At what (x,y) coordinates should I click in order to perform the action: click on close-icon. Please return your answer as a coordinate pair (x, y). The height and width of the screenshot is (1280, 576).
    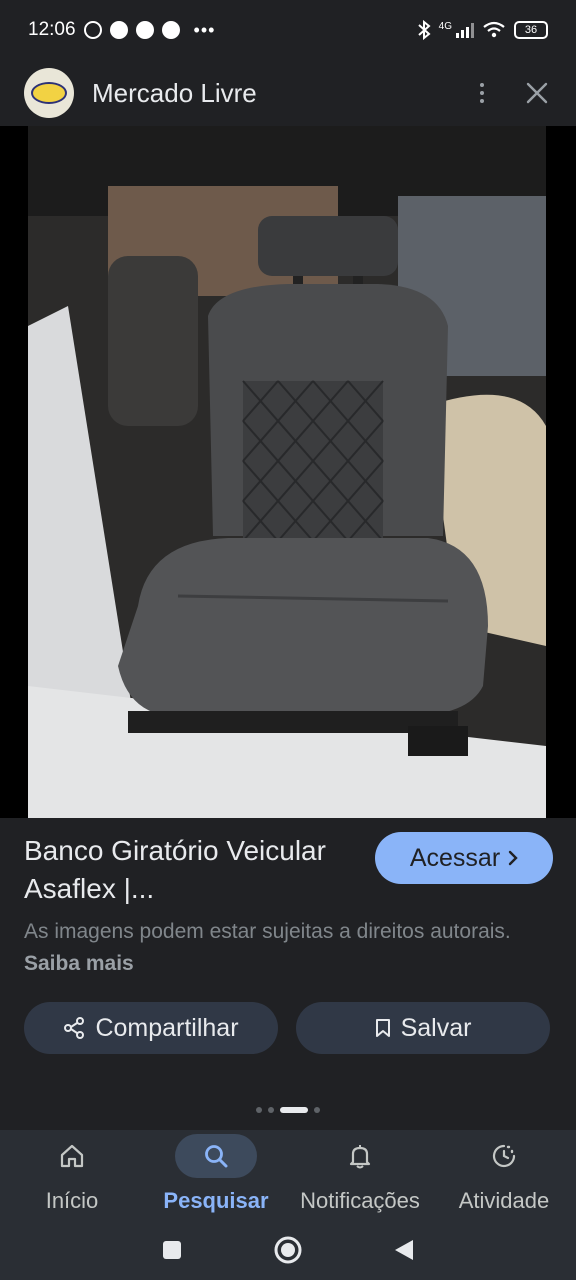
    Looking at the image, I should click on (537, 93).